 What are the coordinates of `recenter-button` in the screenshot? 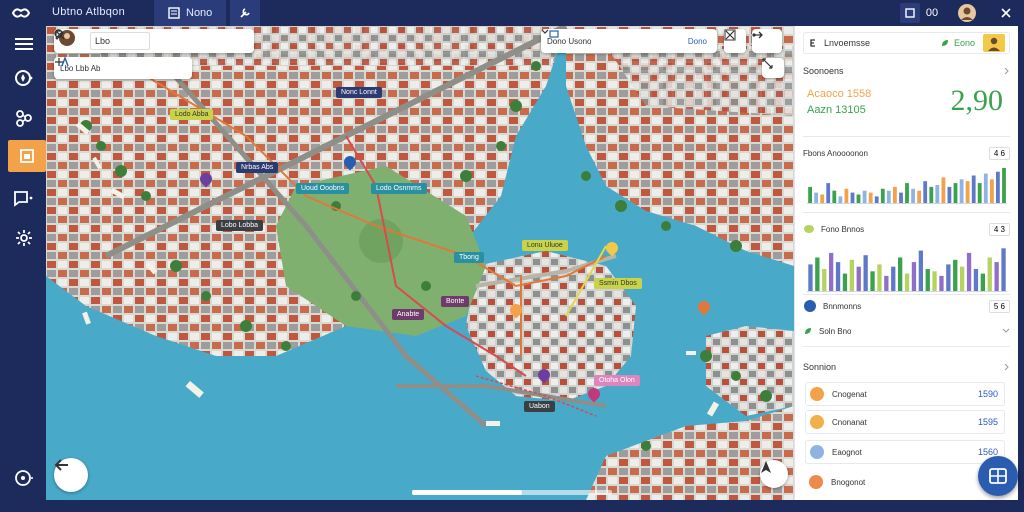 It's located at (774, 474).